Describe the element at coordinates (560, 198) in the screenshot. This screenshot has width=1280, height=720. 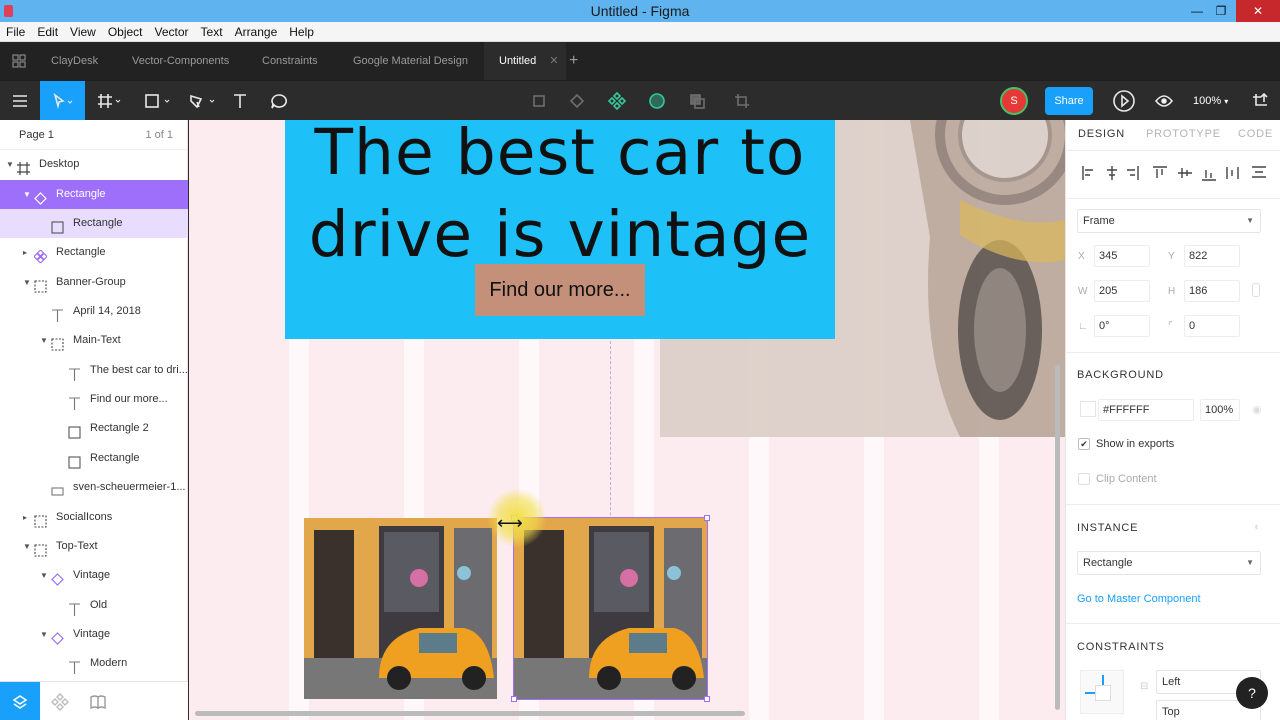
I see `banner-headline: The best car to drive is vintage` at that location.